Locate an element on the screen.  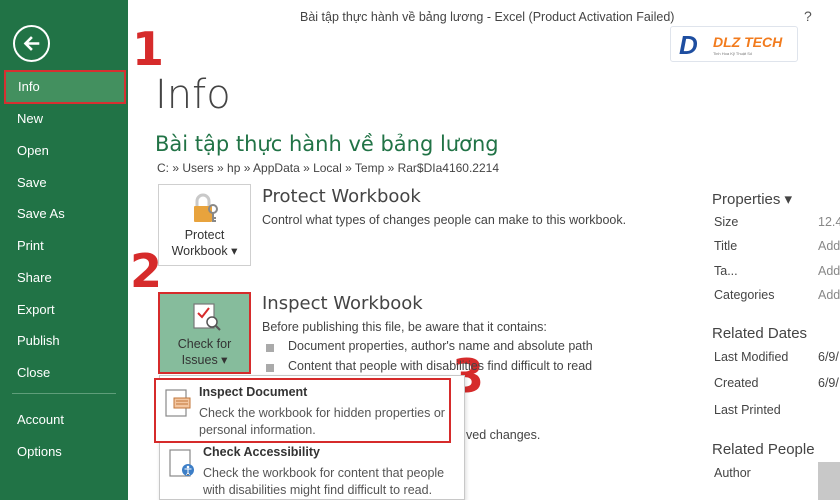
check-accessibility-icon is located at coordinates (181, 463).